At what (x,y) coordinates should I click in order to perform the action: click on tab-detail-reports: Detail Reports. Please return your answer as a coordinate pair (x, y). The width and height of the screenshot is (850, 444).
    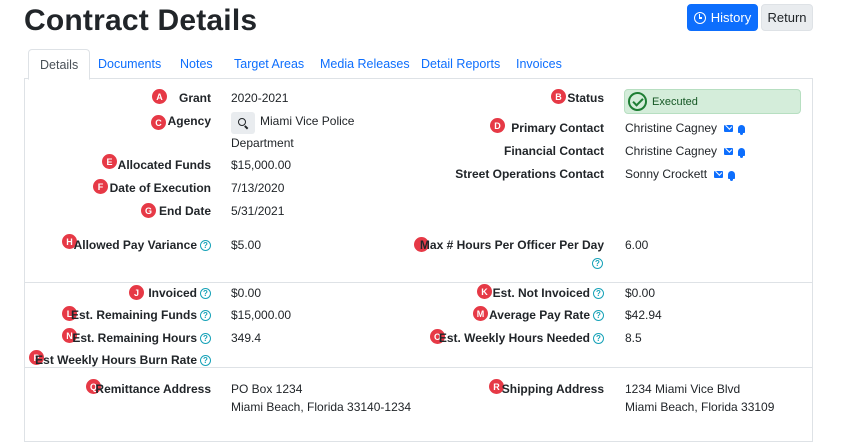
    Looking at the image, I should click on (460, 64).